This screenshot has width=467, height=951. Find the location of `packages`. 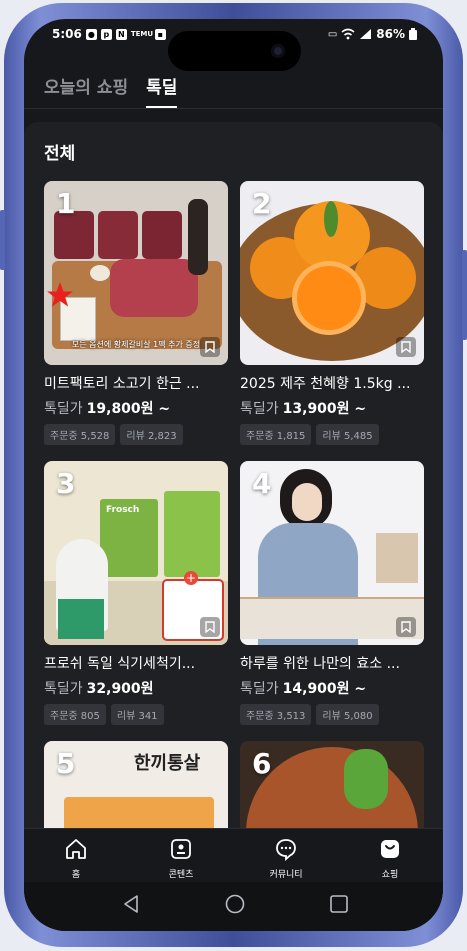

packages is located at coordinates (139, 812).